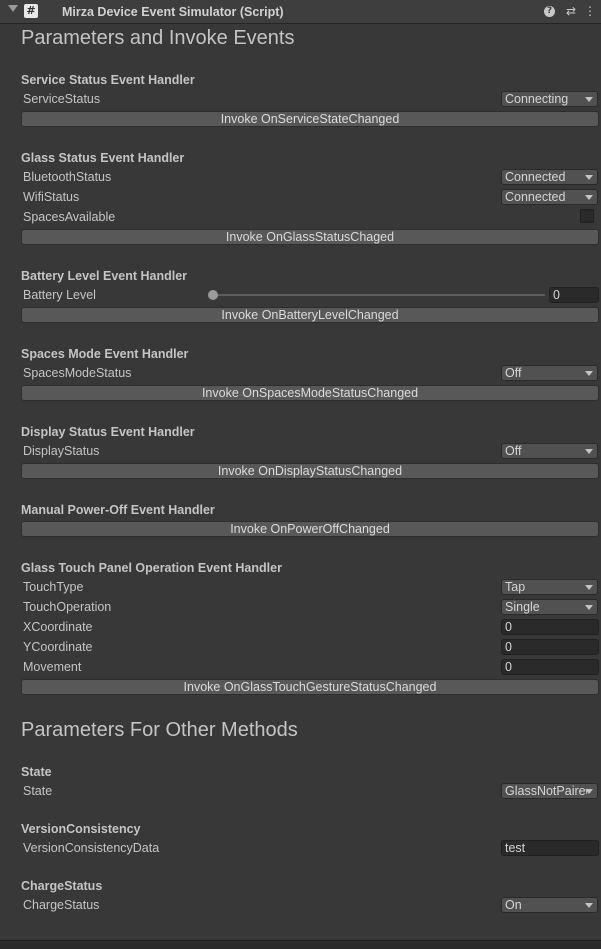 This screenshot has height=949, width=601. What do you see at coordinates (513, 905) in the screenshot?
I see `charge-status-value: On` at bounding box center [513, 905].